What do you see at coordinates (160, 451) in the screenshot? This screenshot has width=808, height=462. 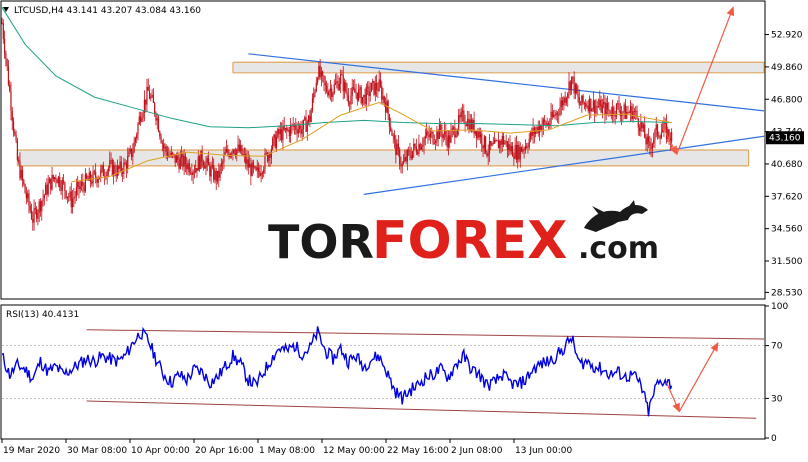 I see `time-tick-label-2: 10 Apr 00:00` at bounding box center [160, 451].